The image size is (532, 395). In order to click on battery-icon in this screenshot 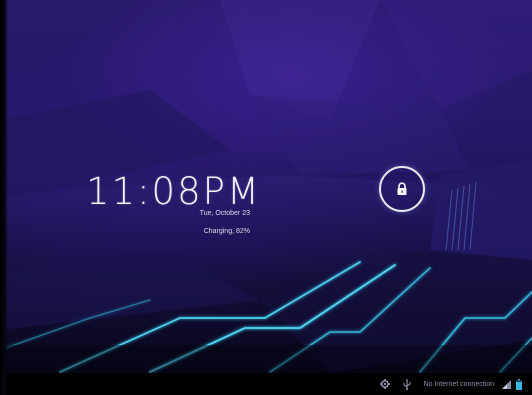, I will do `click(519, 384)`.